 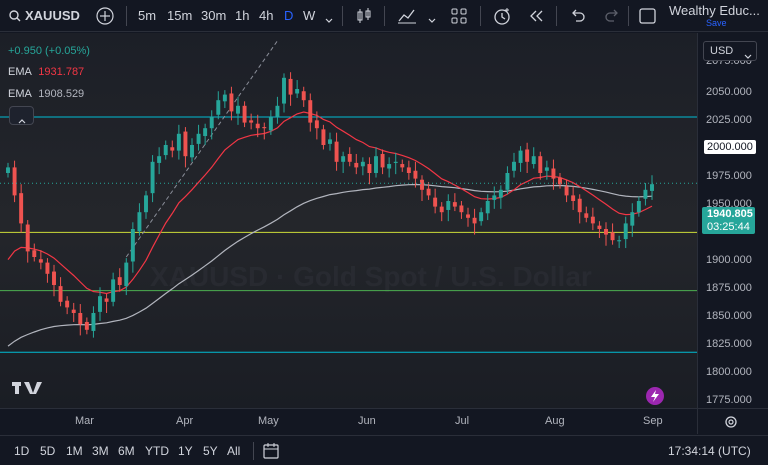 What do you see at coordinates (105, 16) in the screenshot?
I see `plus-circle-icon` at bounding box center [105, 16].